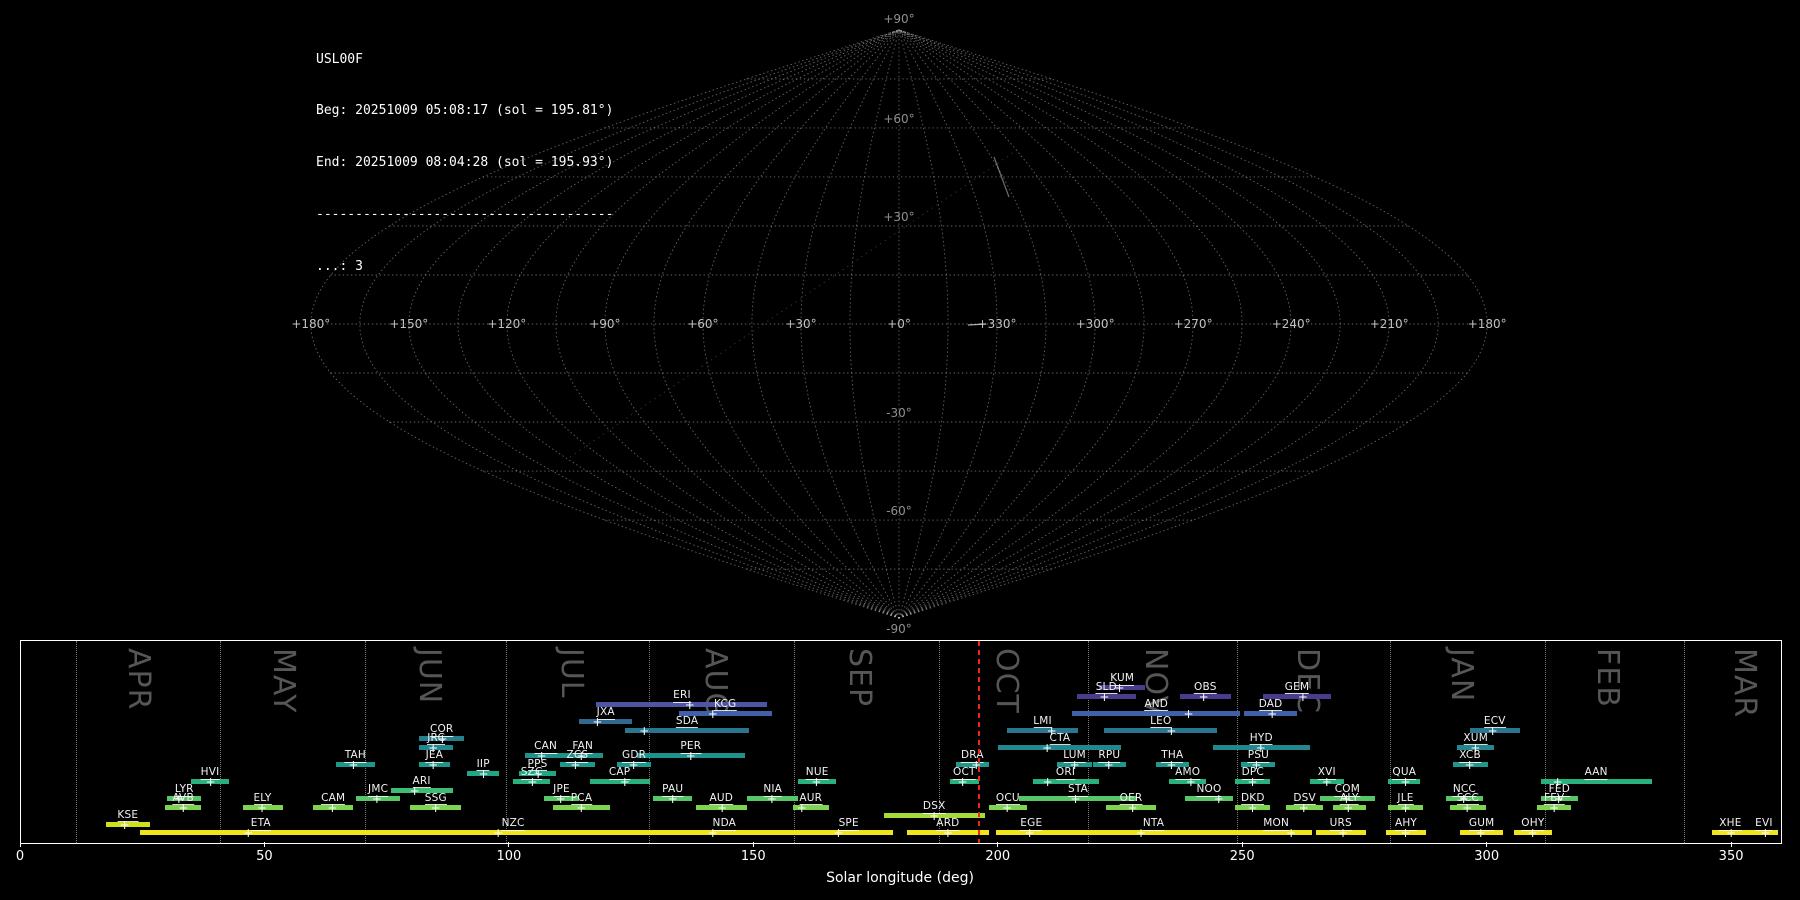  Describe the element at coordinates (260, 824) in the screenshot. I see `shower-label: ETA` at that location.